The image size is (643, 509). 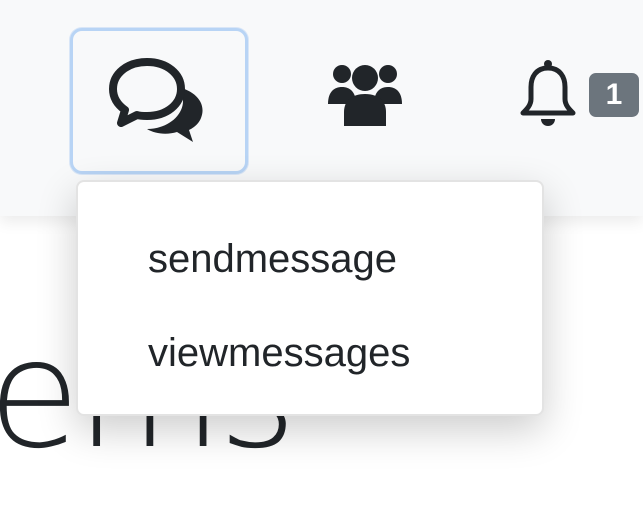 I want to click on messages-dropdown-toggle, so click(x=159, y=101).